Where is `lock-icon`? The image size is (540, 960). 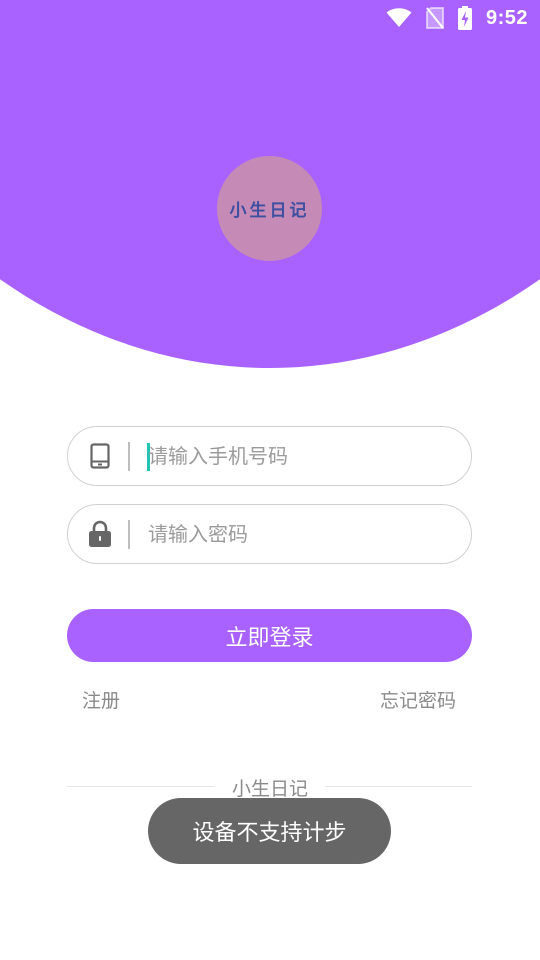 lock-icon is located at coordinates (100, 534).